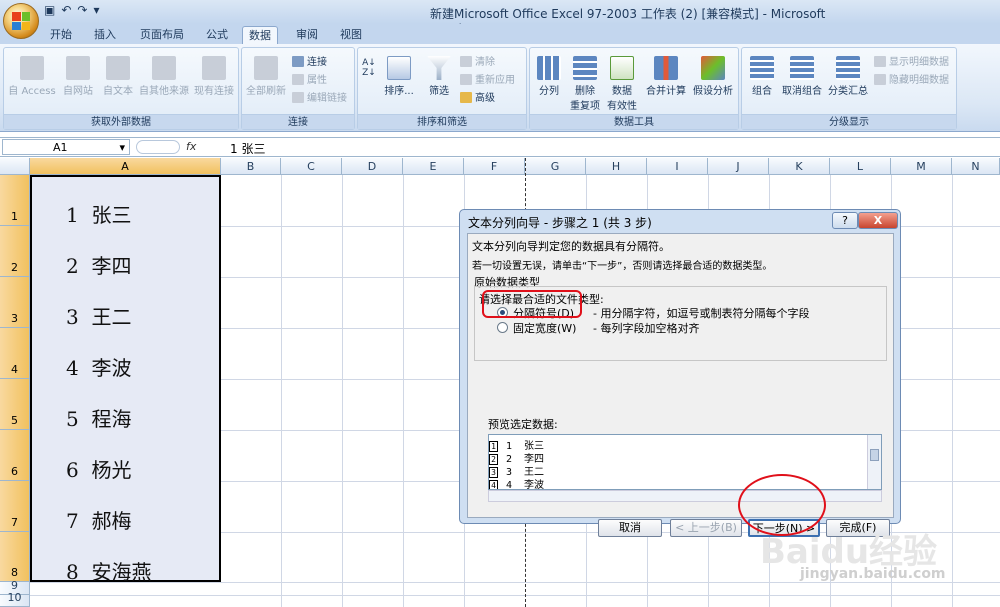 Image resolution: width=1000 pixels, height=607 pixels. I want to click on refresh-all-button: 全部刷新, so click(266, 76).